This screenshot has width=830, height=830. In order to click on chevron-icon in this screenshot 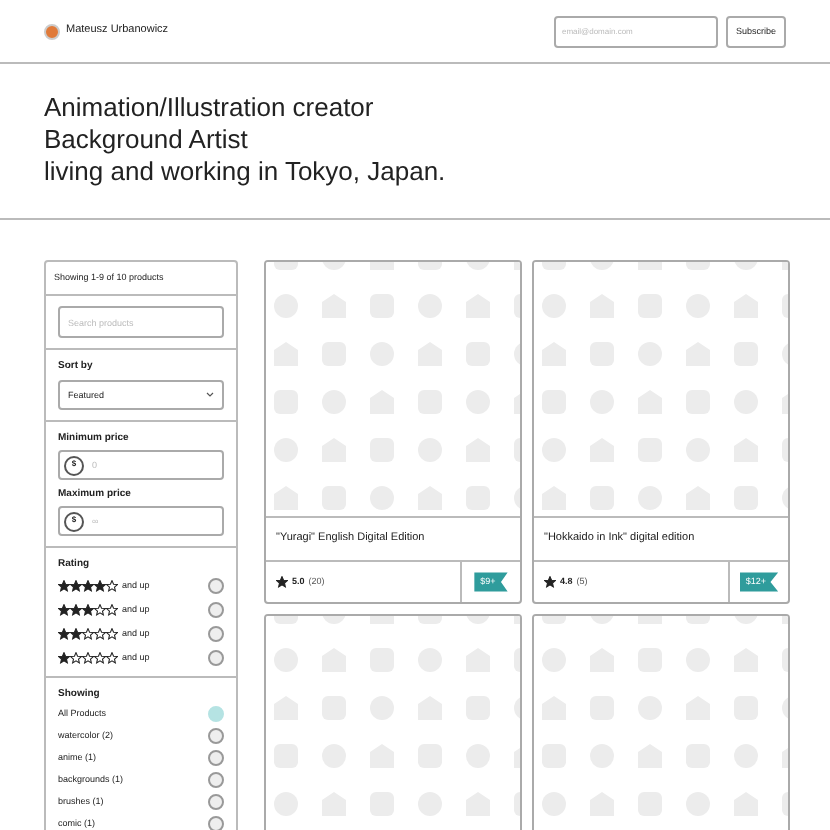, I will do `click(210, 395)`.